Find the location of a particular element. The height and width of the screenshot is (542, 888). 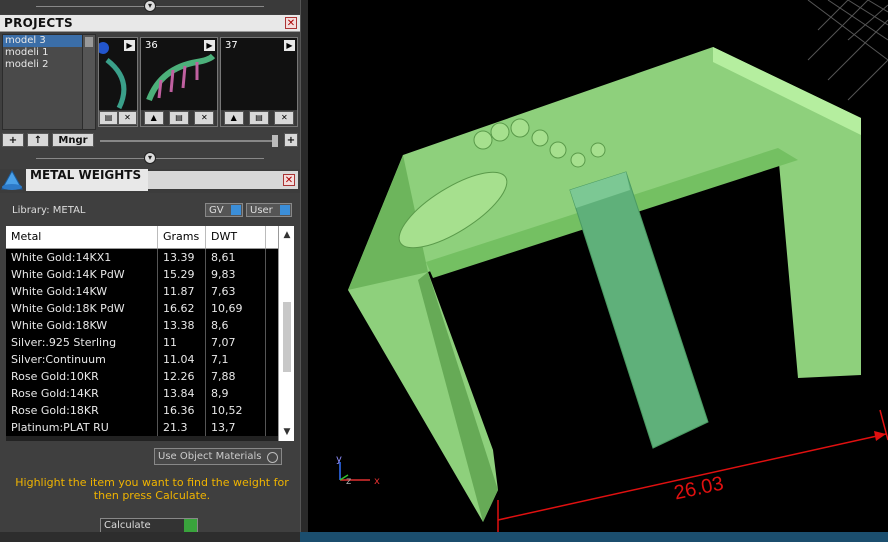

scroll-down-icon: ▼ is located at coordinates (286, 432).